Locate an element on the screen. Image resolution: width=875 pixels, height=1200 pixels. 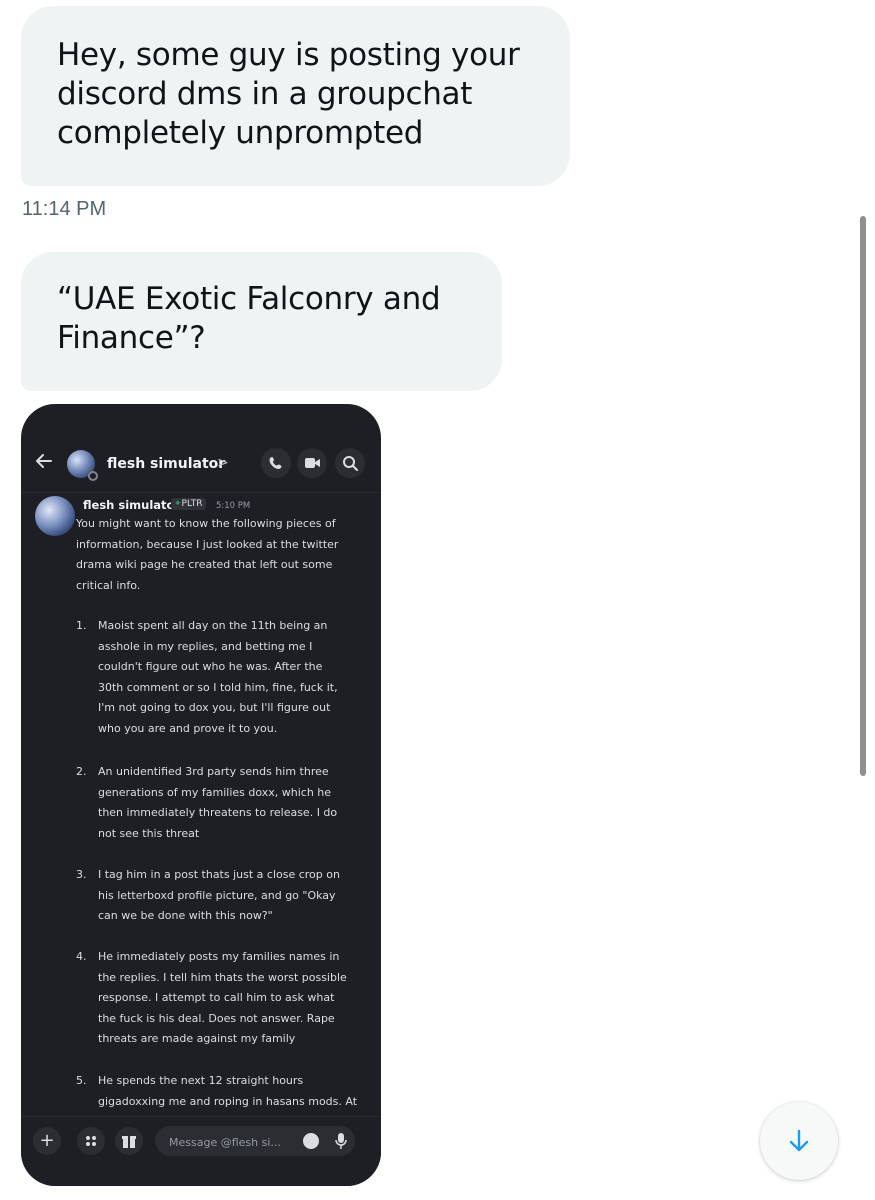
server-tag: ✦PLTR is located at coordinates (188, 504).